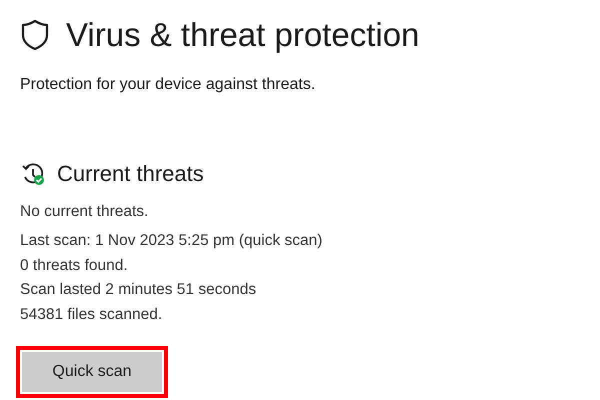 Image resolution: width=600 pixels, height=400 pixels. I want to click on scan-detail: 54381 files scanned., so click(92, 314).